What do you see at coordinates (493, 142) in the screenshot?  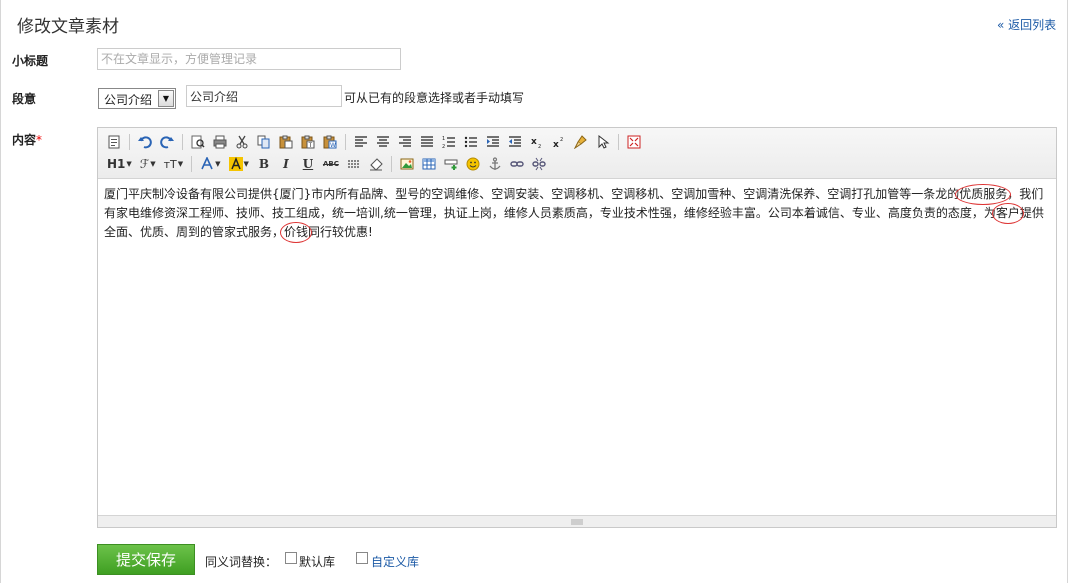 I see `indent-icon` at bounding box center [493, 142].